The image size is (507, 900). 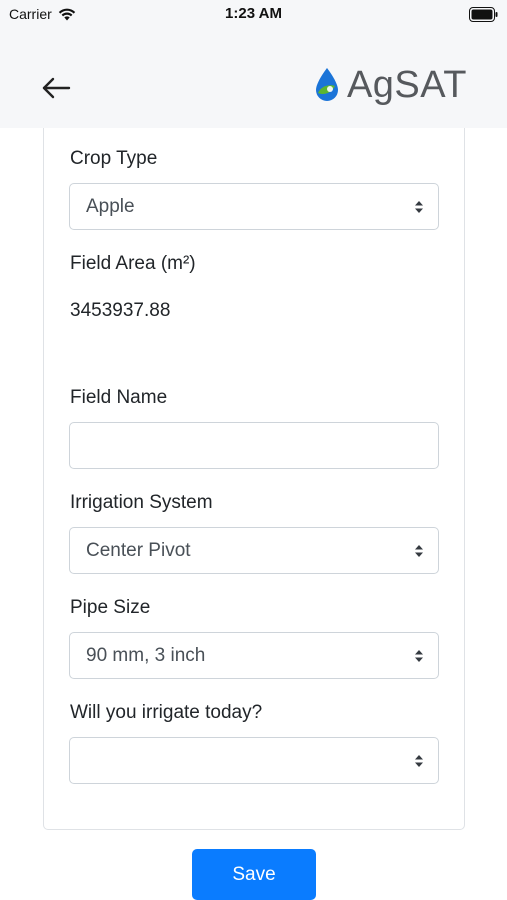 What do you see at coordinates (166, 712) in the screenshot?
I see `irrigate-today-label: Will you irrigate today?` at bounding box center [166, 712].